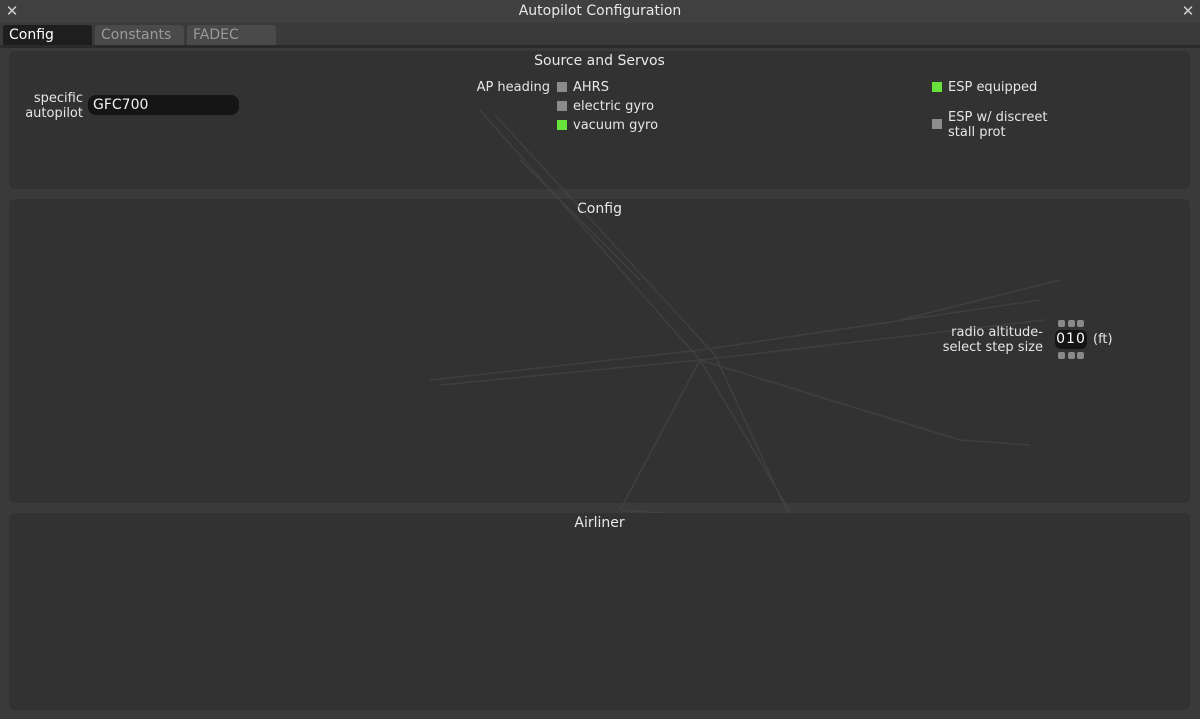 The image size is (1200, 719). What do you see at coordinates (599, 523) in the screenshot?
I see `airliner-title: Airliner` at bounding box center [599, 523].